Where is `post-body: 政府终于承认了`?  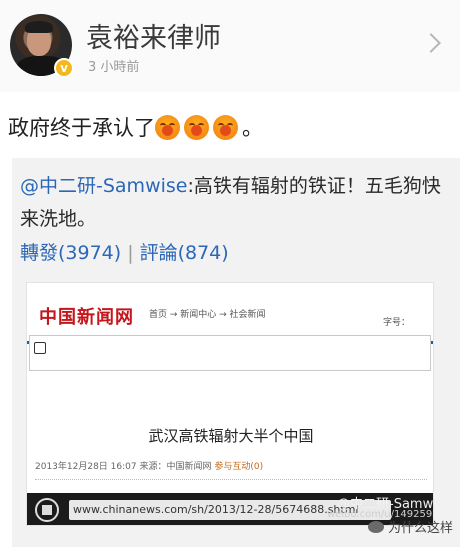 post-body: 政府终于承认了 is located at coordinates (81, 128).